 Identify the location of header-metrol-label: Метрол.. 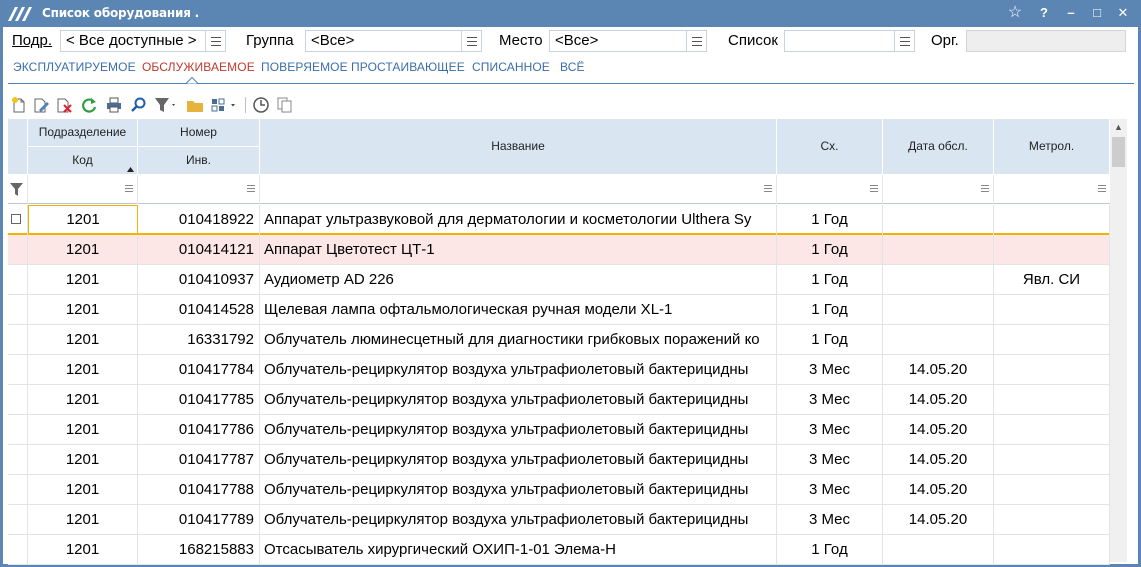
(1051, 146).